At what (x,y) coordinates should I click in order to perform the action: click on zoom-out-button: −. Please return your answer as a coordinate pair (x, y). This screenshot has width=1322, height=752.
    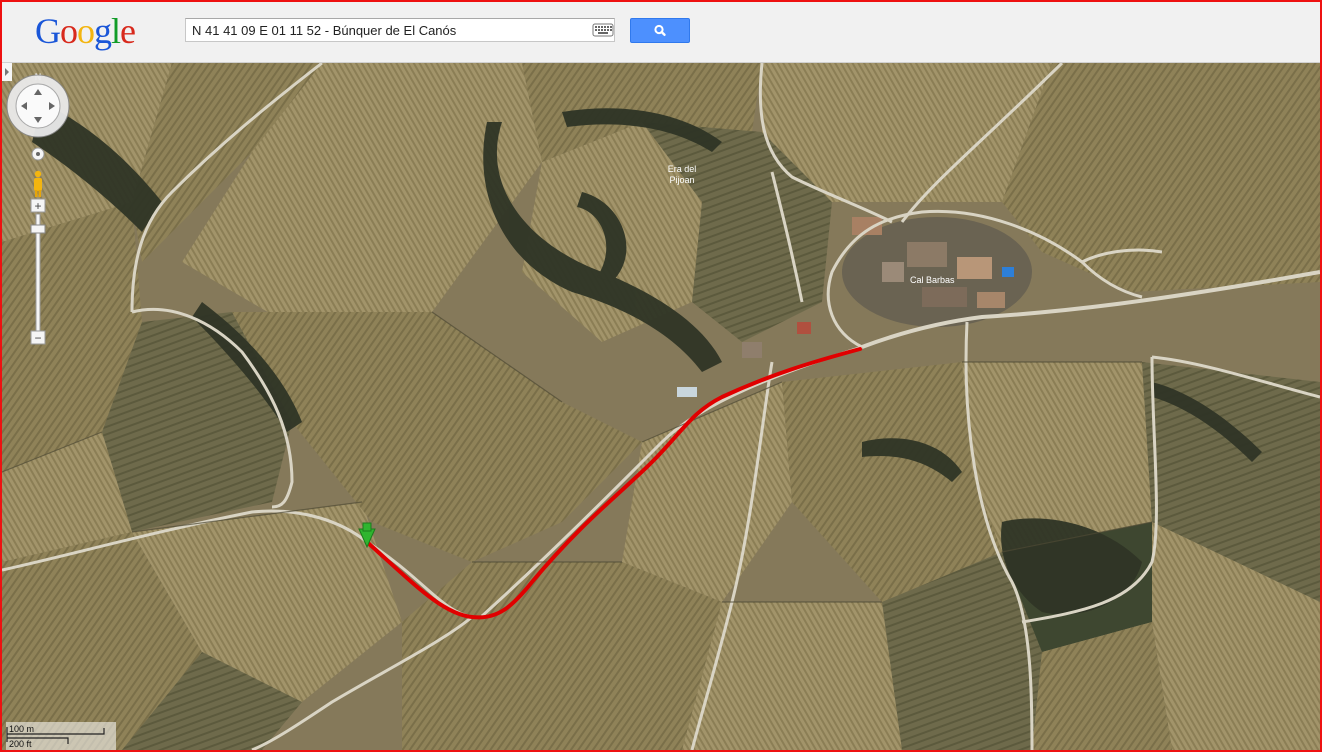
    Looking at the image, I should click on (38, 337).